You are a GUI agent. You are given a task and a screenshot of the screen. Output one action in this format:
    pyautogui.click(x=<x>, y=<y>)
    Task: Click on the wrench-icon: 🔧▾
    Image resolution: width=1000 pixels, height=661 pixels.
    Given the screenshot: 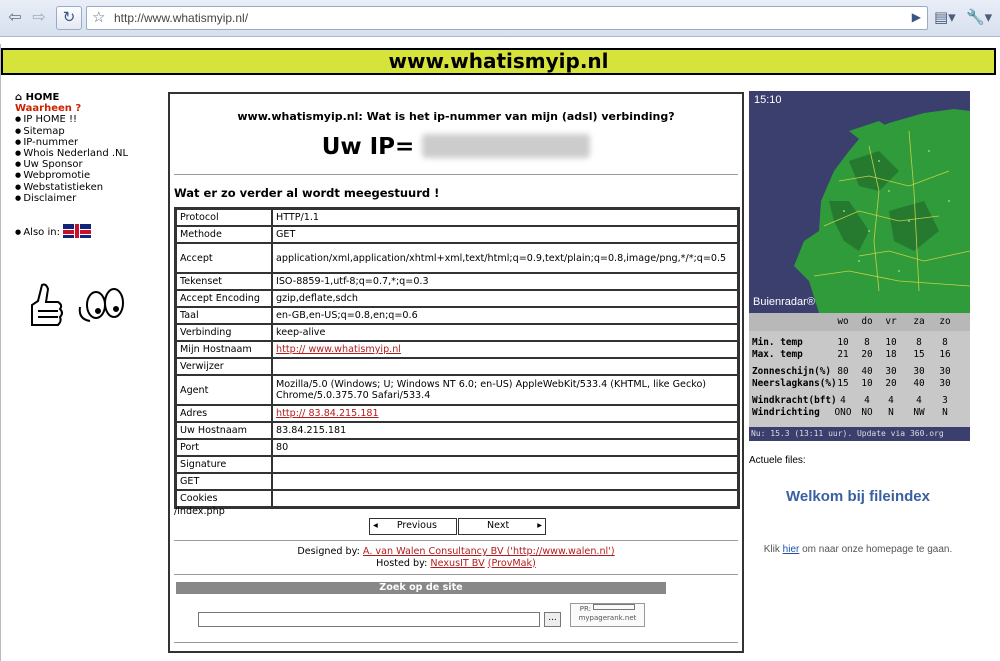 What is the action you would take?
    pyautogui.click(x=979, y=17)
    